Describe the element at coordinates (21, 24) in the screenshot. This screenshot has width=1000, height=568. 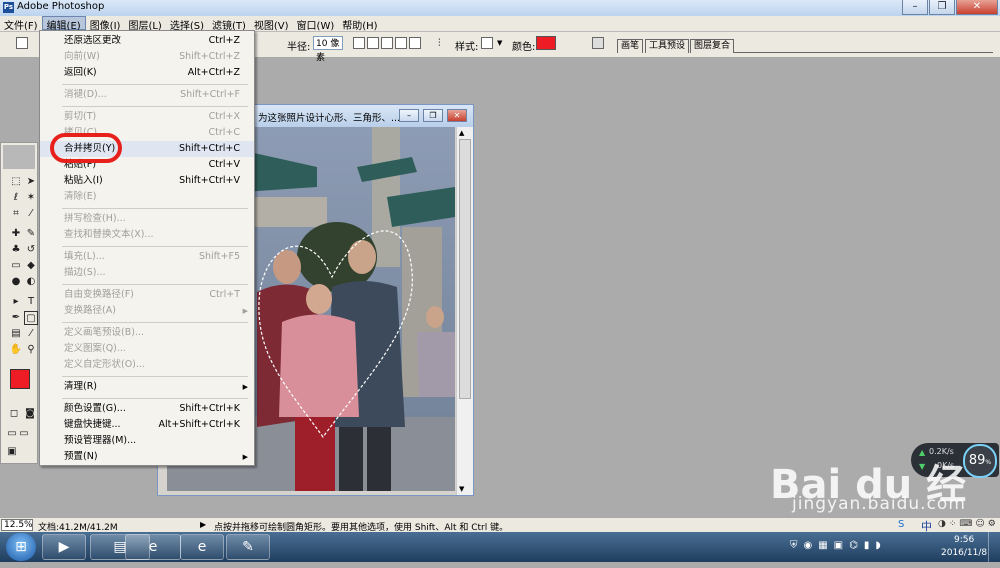
I see `menu-file: 文件(F)` at that location.